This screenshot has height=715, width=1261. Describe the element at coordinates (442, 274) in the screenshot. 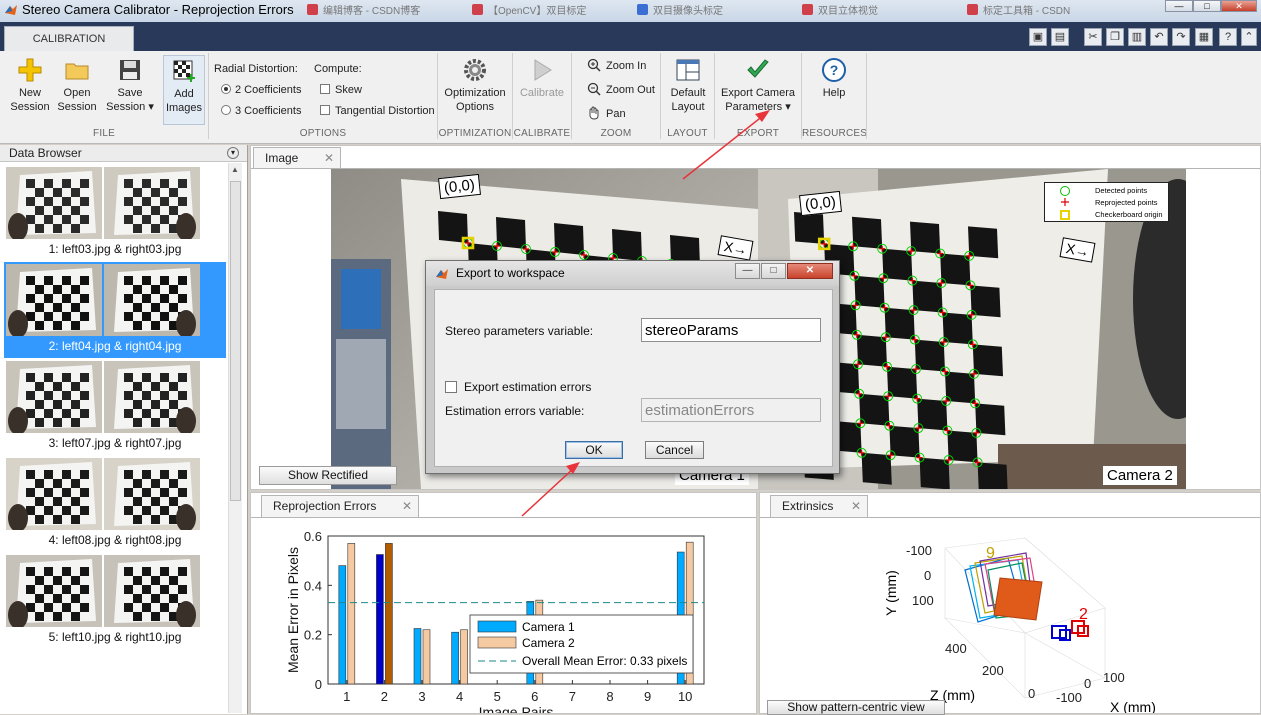

I see `matlab-icon` at that location.